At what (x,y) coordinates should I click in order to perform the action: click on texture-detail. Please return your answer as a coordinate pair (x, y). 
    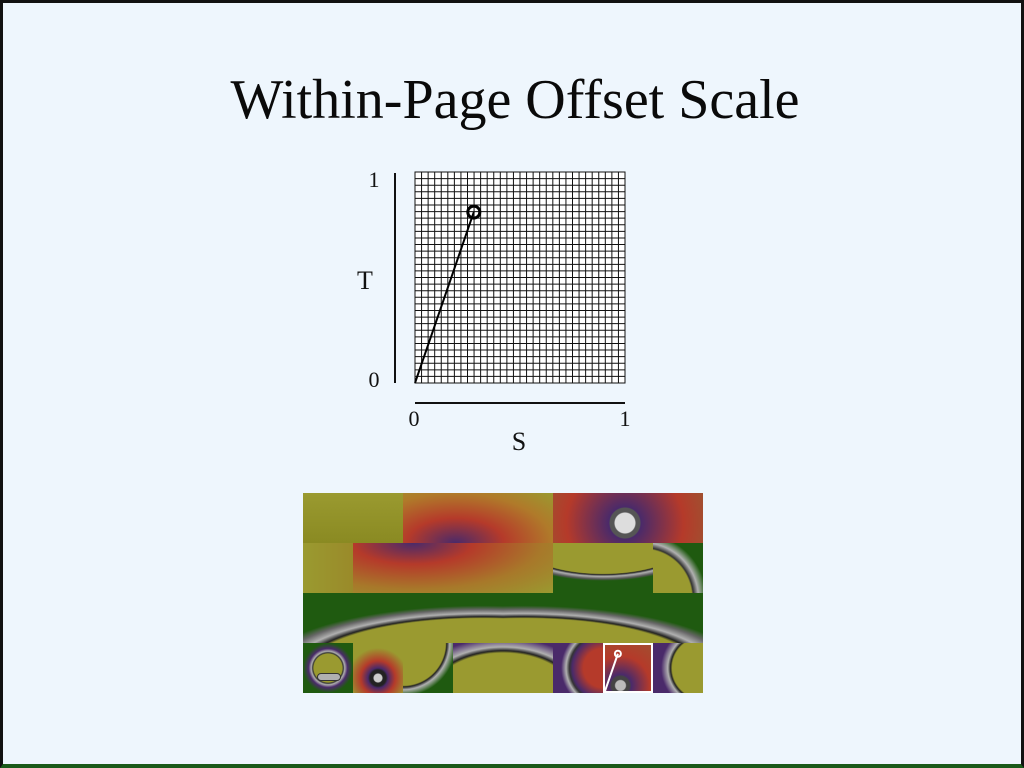
    Looking at the image, I should click on (329, 677).